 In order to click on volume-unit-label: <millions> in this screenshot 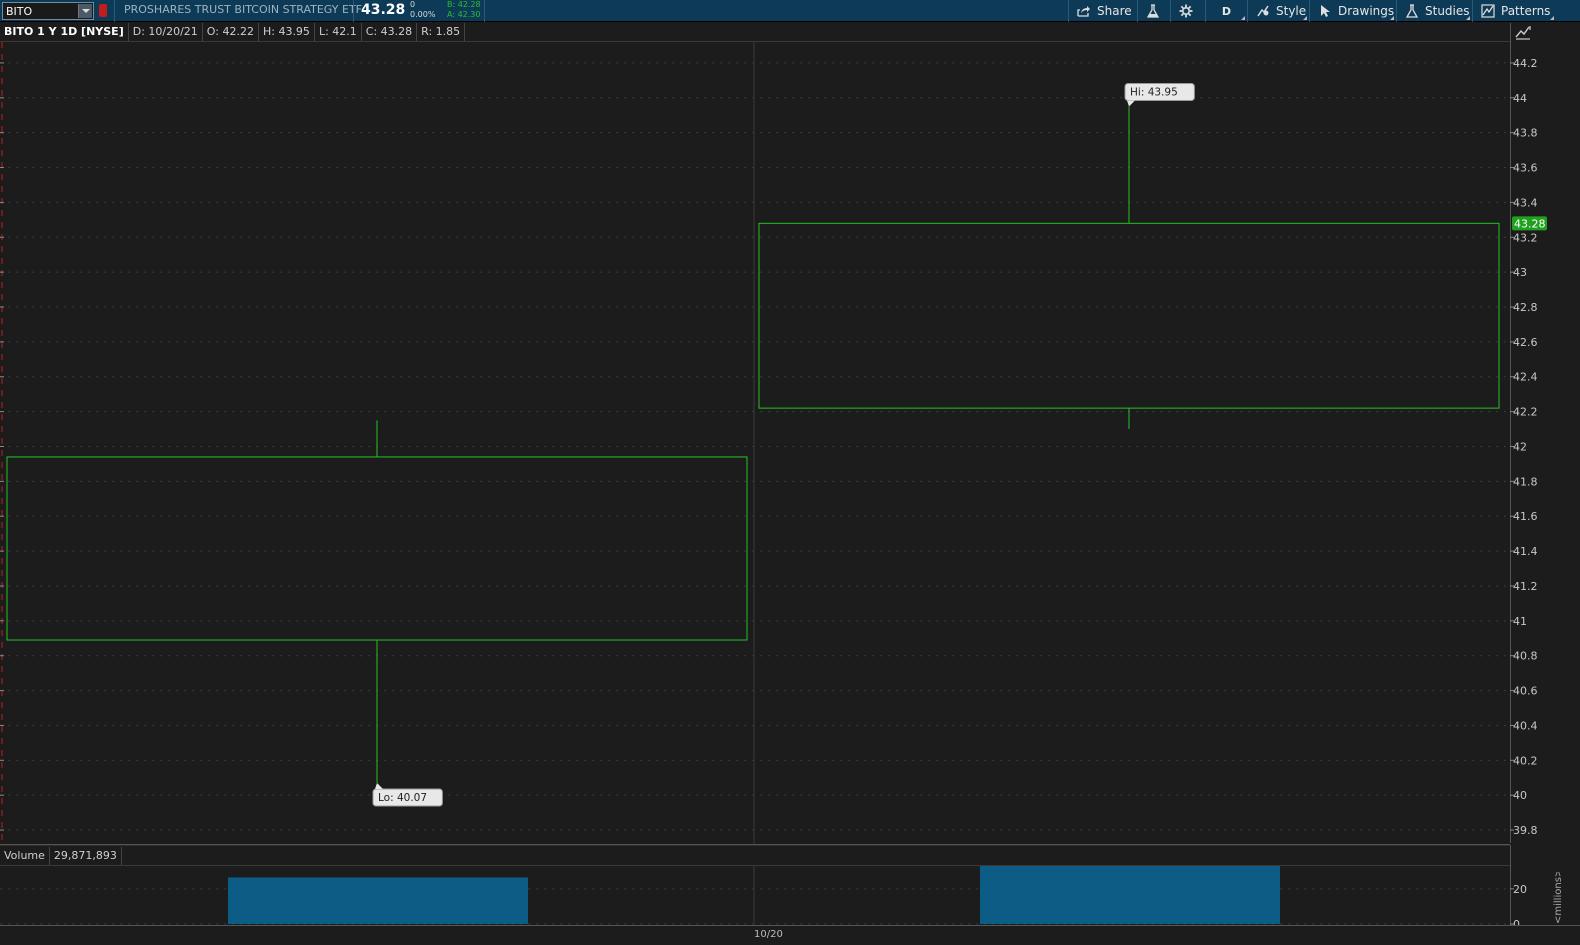, I will do `click(1558, 898)`.